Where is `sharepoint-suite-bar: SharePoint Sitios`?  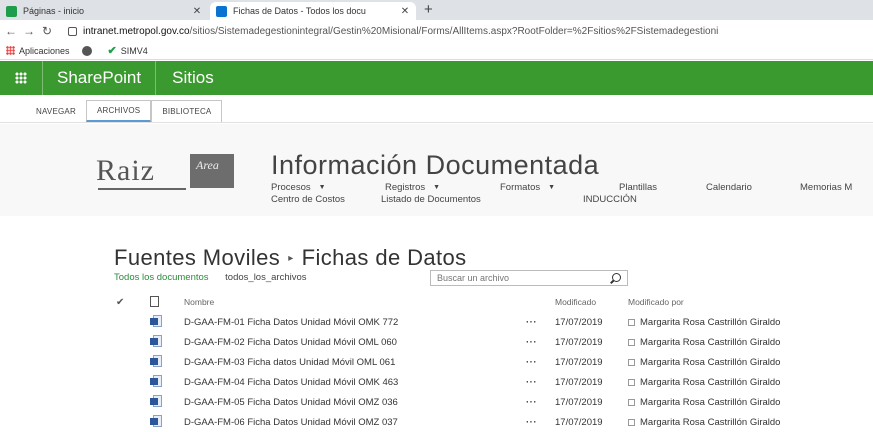
sharepoint-suite-bar: SharePoint Sitios is located at coordinates (436, 78).